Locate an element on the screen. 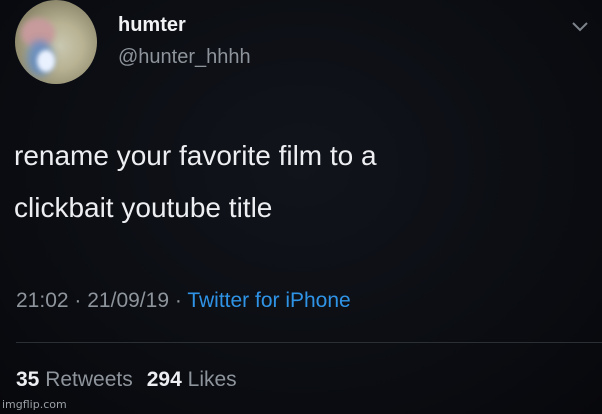  tweet-source-link: Twitter for iPhone is located at coordinates (268, 300).